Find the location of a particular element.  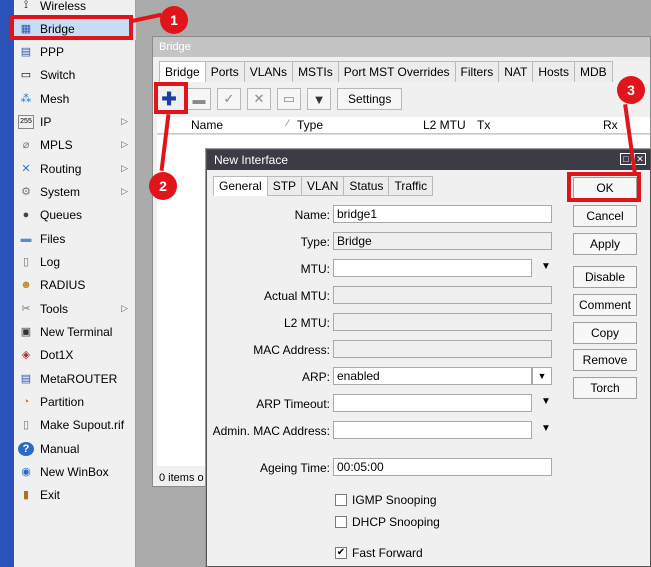

tab-status: Status is located at coordinates (366, 186).